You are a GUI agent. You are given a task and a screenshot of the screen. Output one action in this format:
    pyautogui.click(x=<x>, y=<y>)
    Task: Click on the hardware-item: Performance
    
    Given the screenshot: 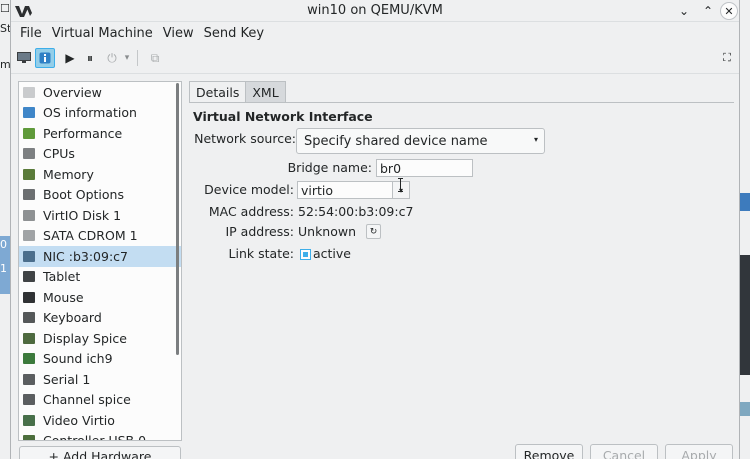 What is the action you would take?
    pyautogui.click(x=100, y=133)
    